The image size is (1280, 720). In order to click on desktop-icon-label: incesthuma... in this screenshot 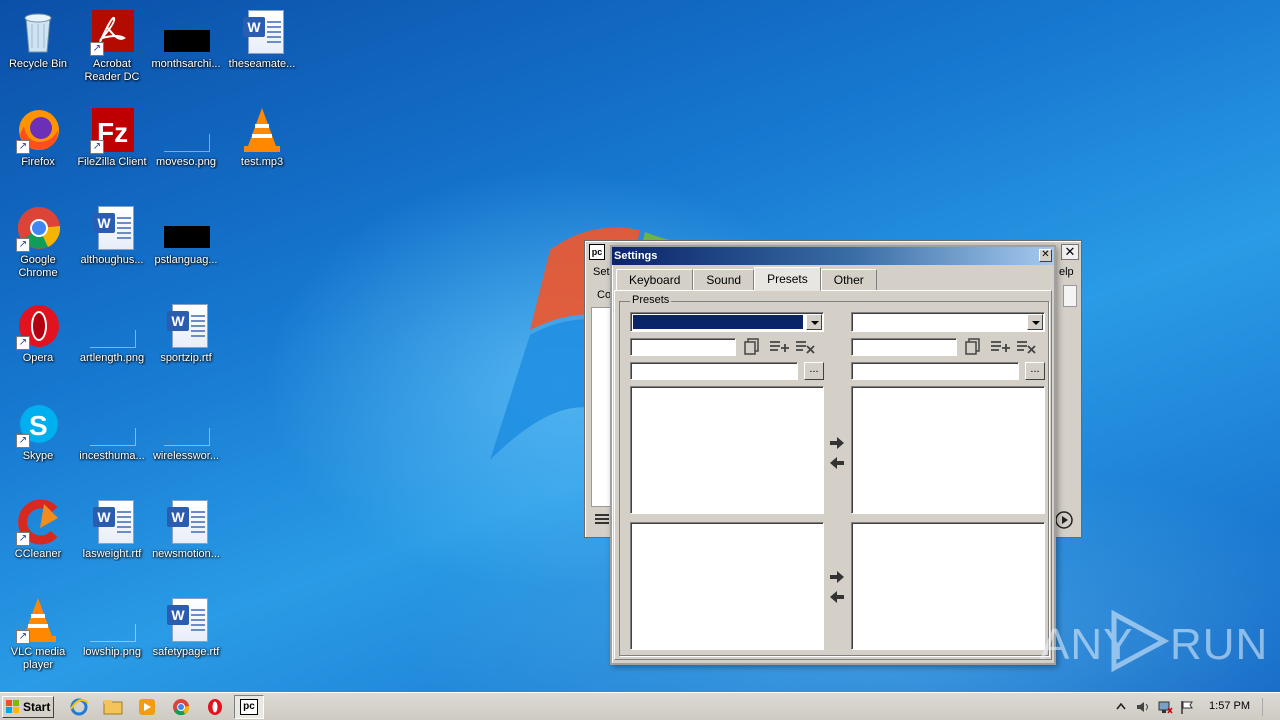, I will do `click(112, 456)`.